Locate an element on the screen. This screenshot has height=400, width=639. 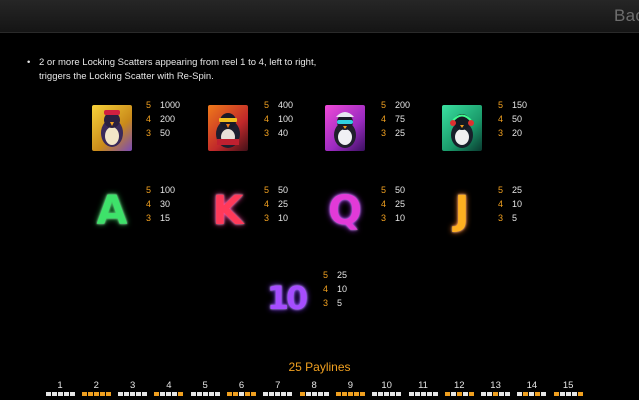
payline-7: 7 is located at coordinates (278, 388).